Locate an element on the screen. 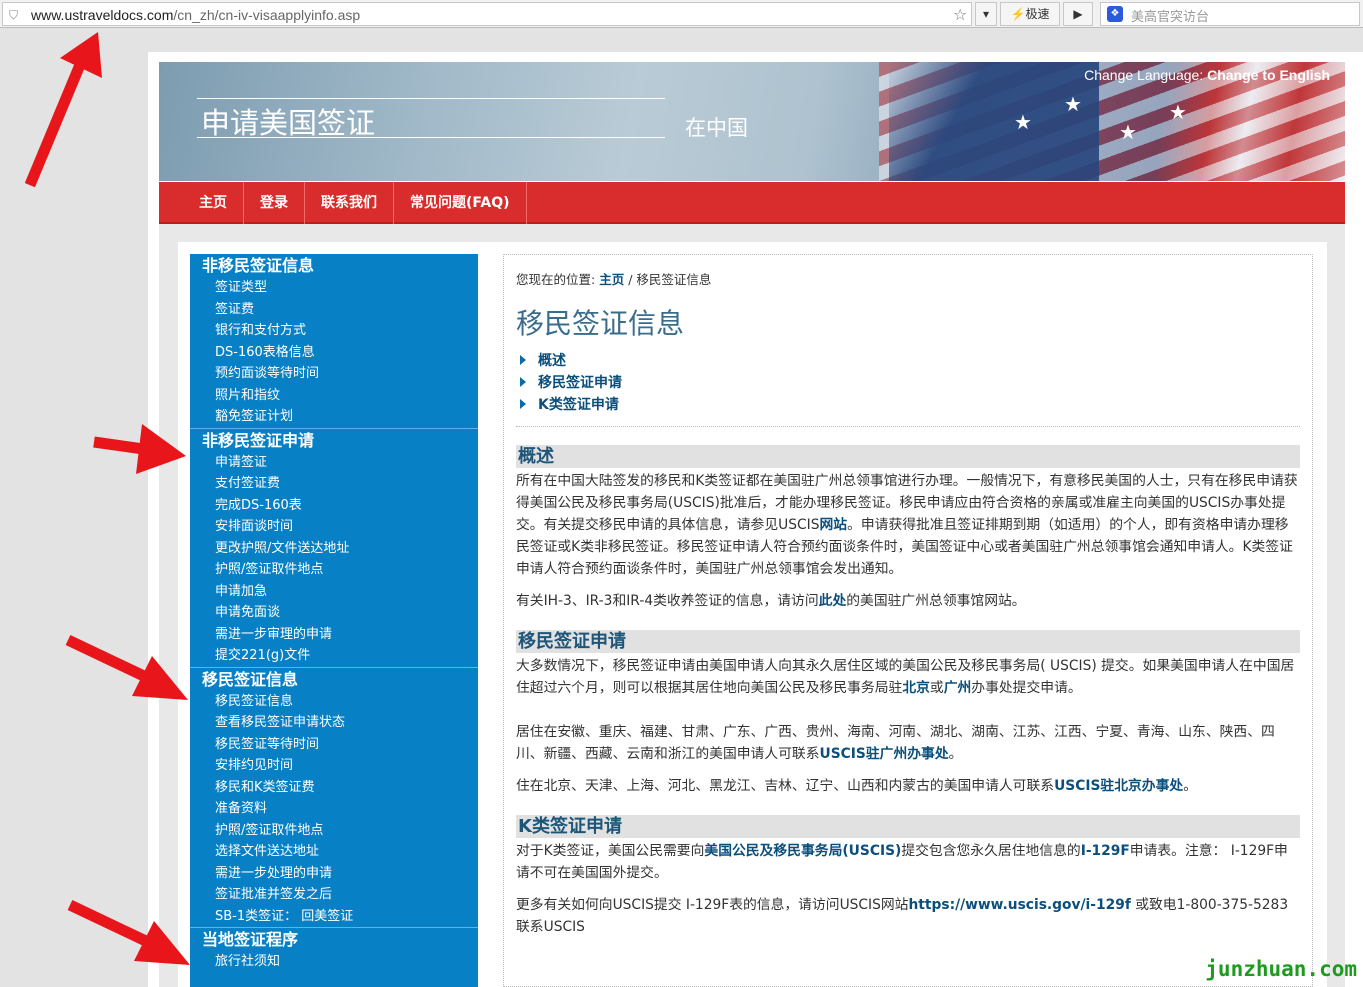 This screenshot has height=987, width=1363. sidebar-item: 豁免签证计划 is located at coordinates (334, 417).